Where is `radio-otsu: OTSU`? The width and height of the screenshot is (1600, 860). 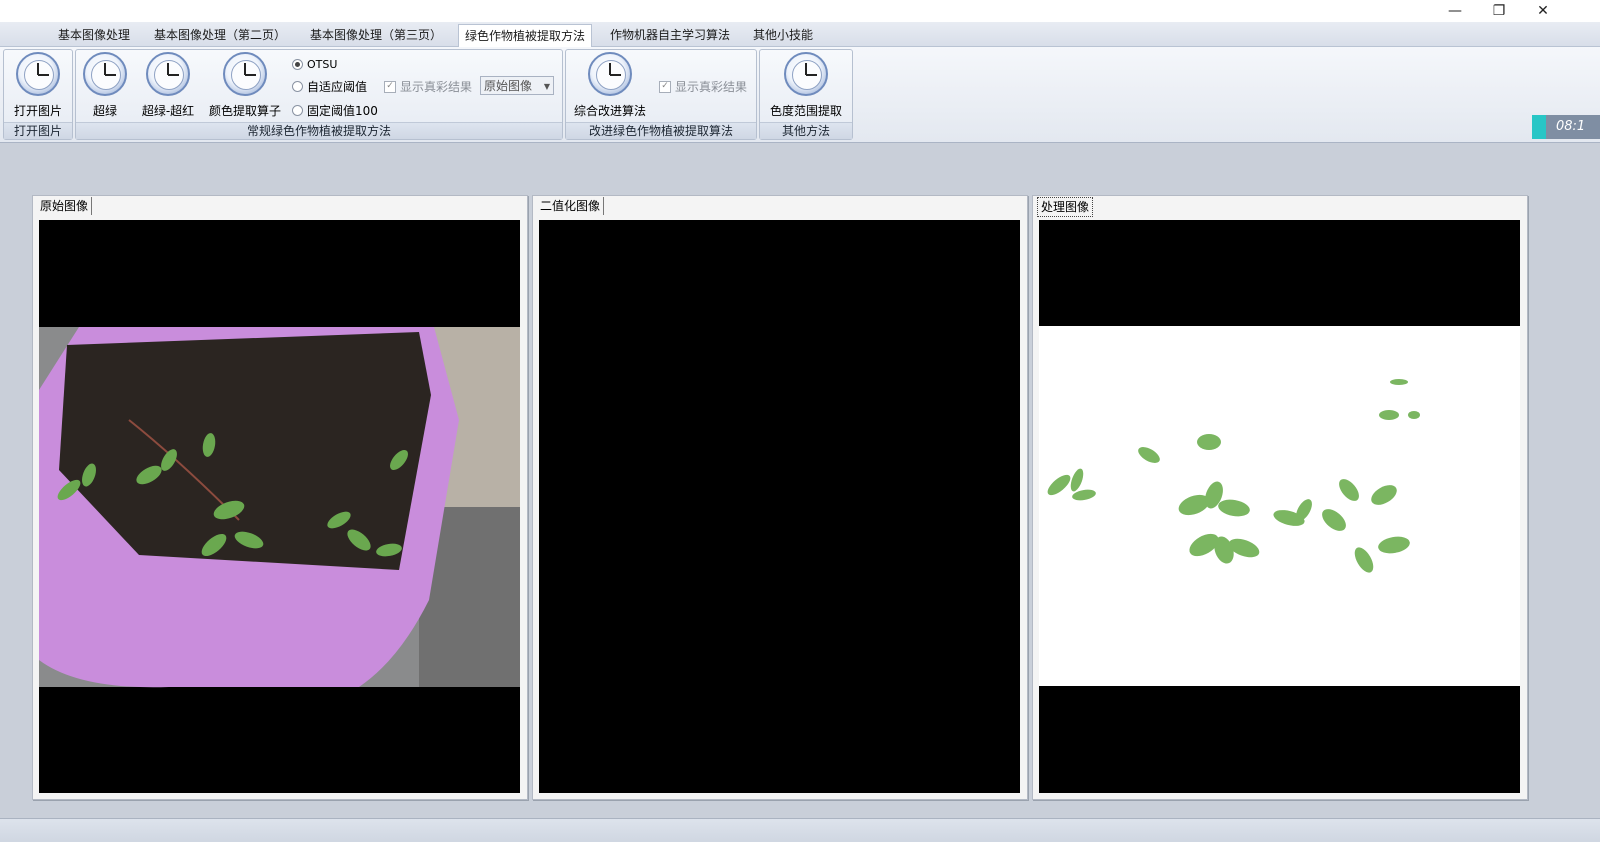 radio-otsu: OTSU is located at coordinates (314, 64).